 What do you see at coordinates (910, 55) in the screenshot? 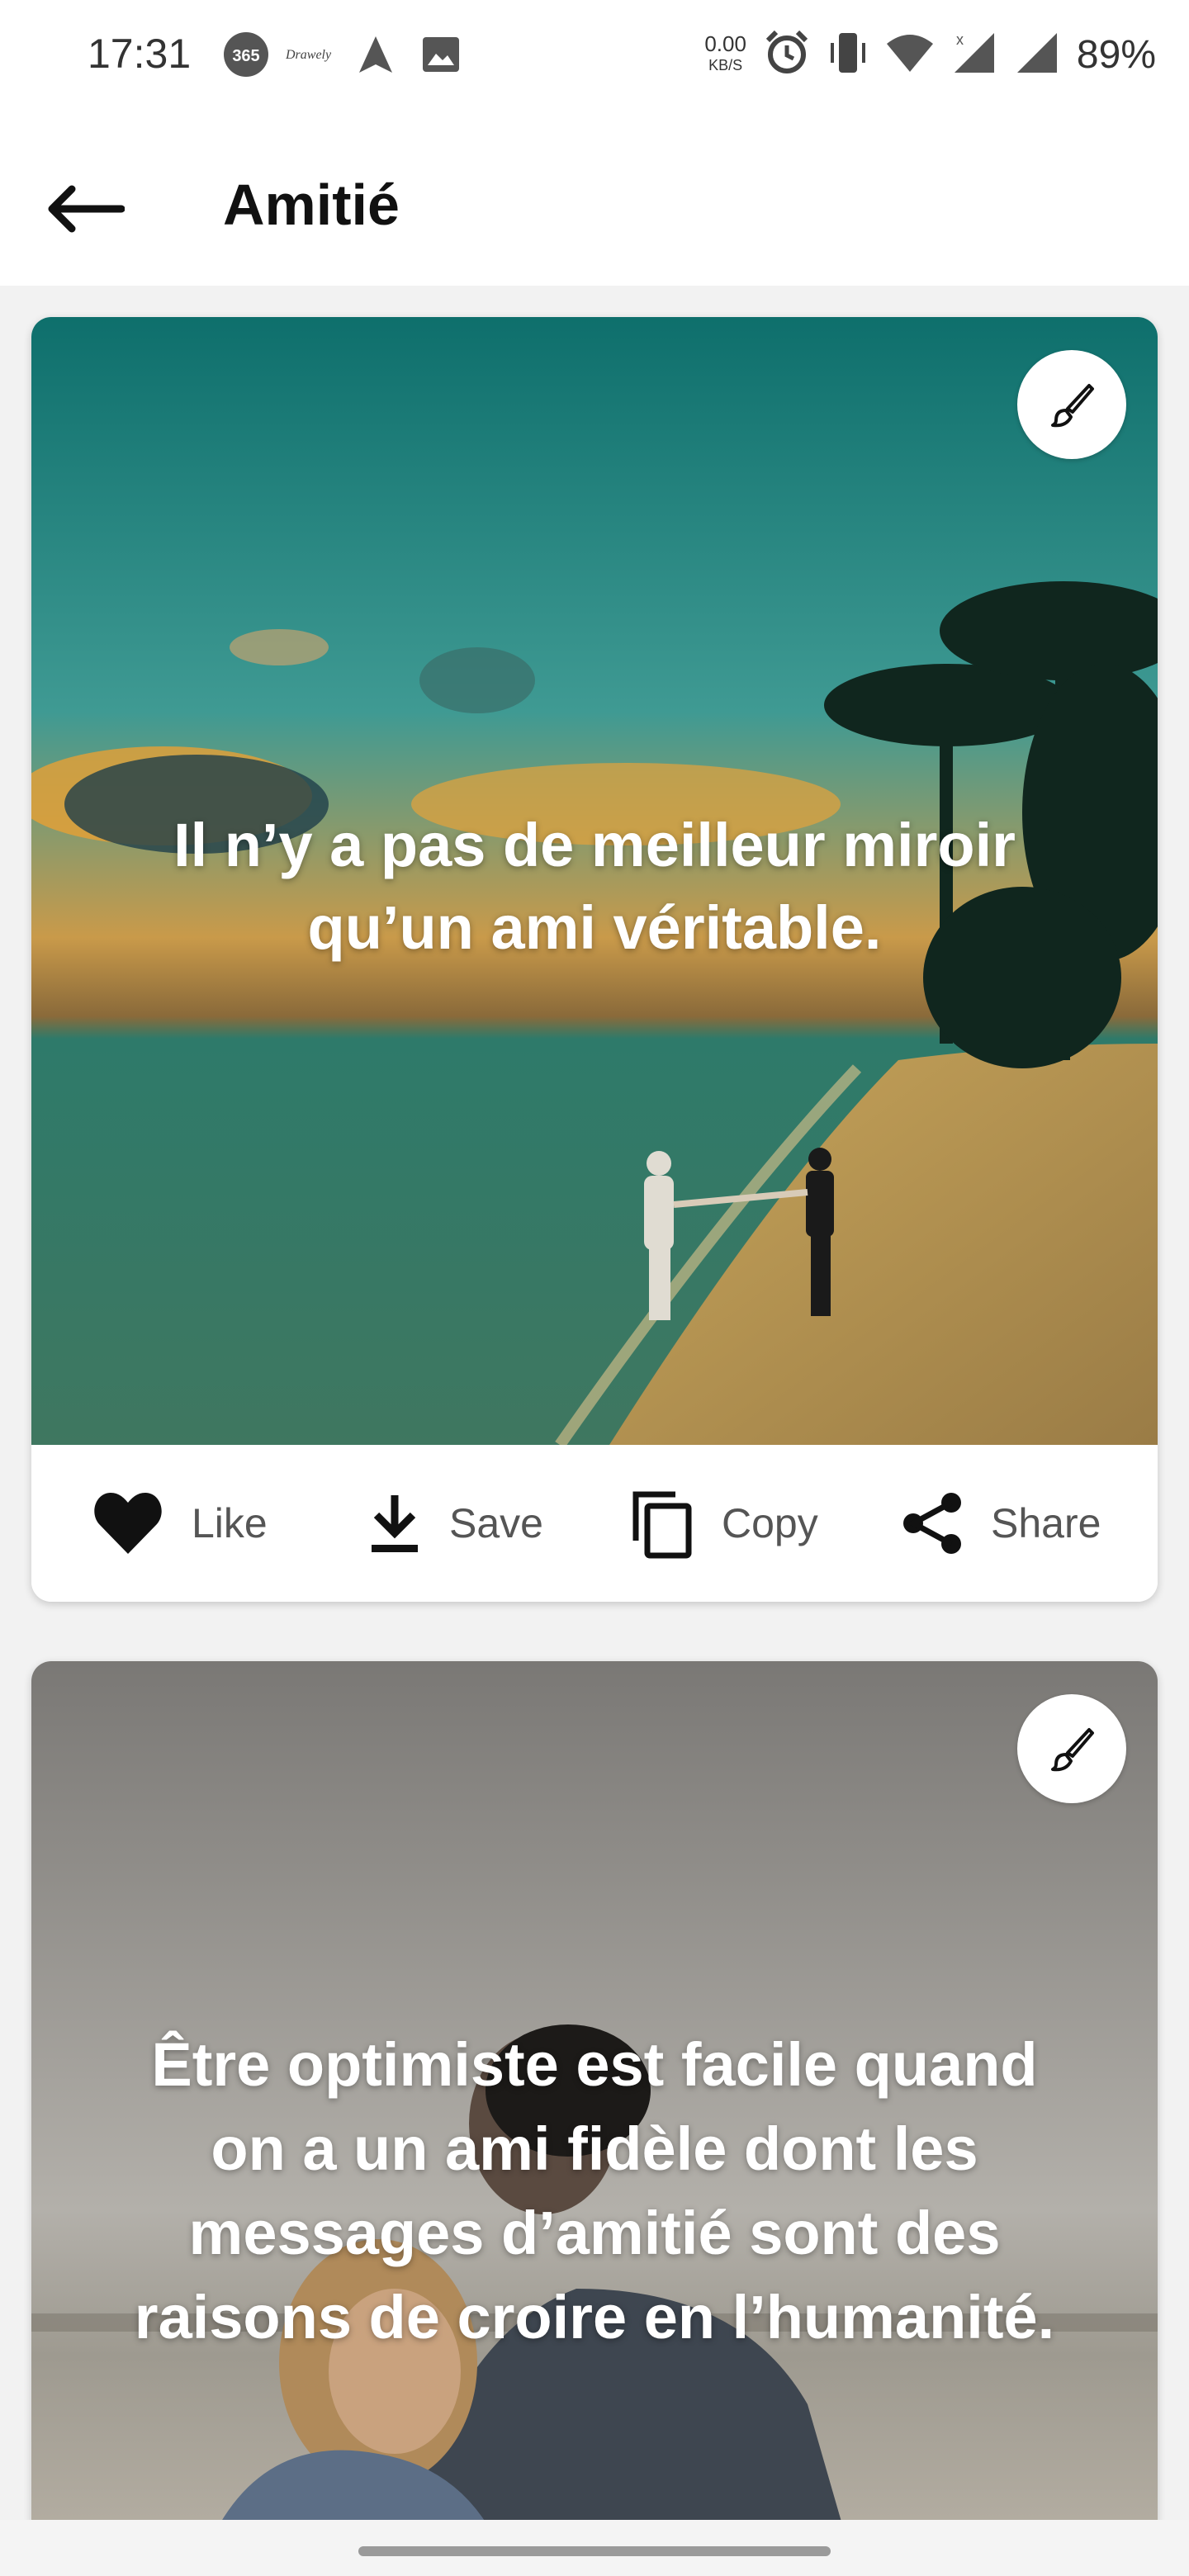
I see `wifi-icon` at bounding box center [910, 55].